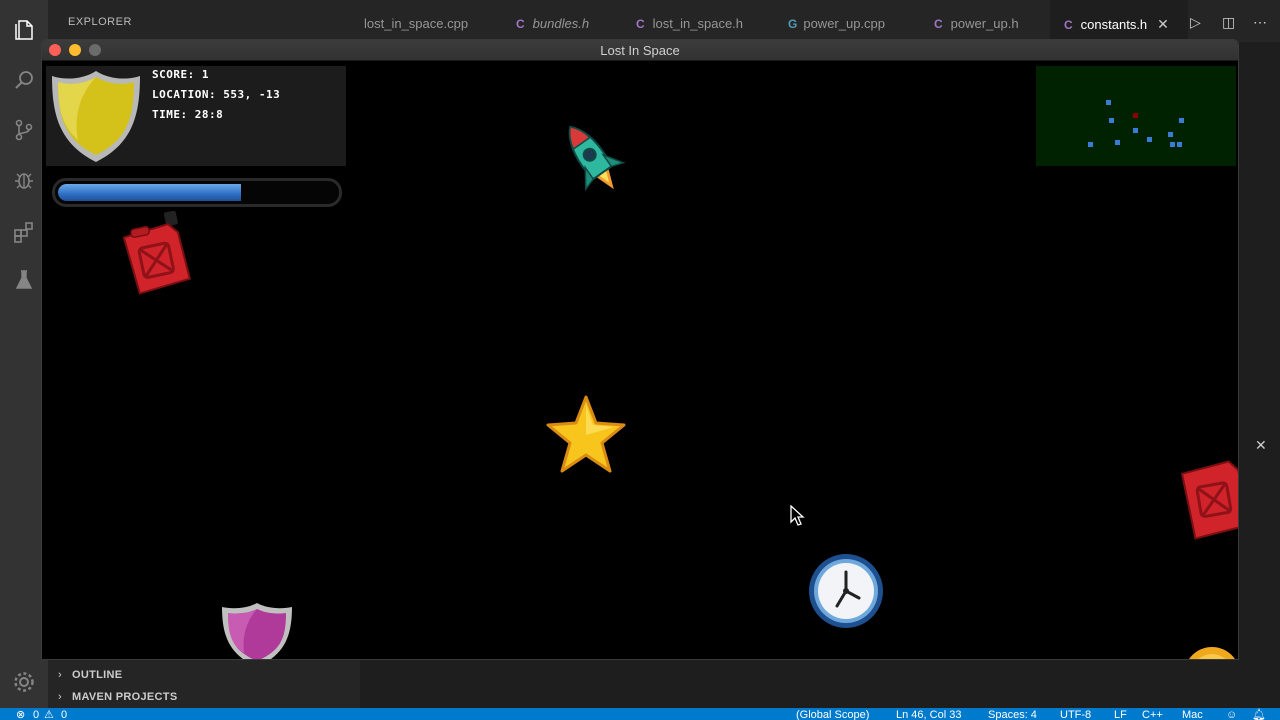 The height and width of the screenshot is (720, 1280). What do you see at coordinates (125, 697) in the screenshot?
I see `maven-projects-label: MAVEN PROJECTS` at bounding box center [125, 697].